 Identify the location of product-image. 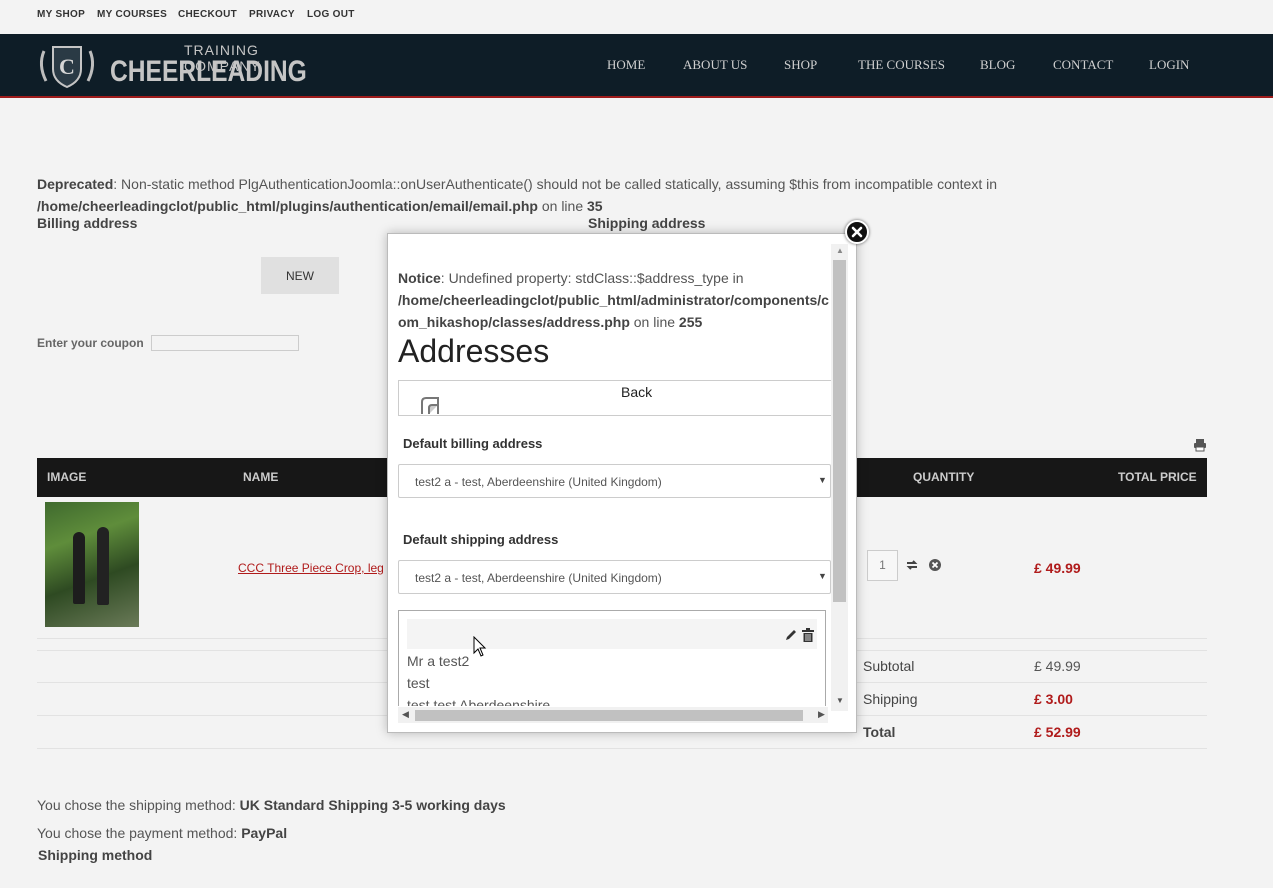
(92, 564).